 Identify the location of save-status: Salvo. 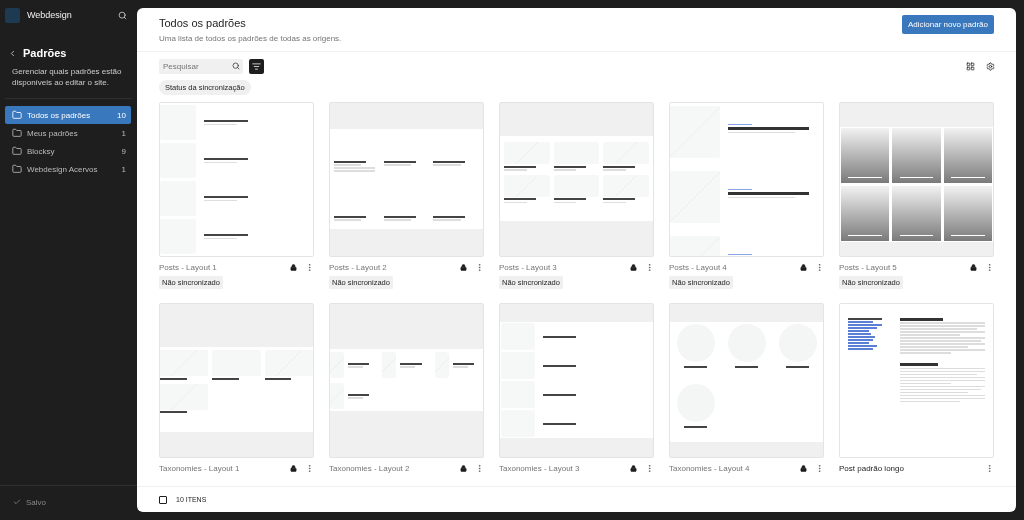
(36, 502).